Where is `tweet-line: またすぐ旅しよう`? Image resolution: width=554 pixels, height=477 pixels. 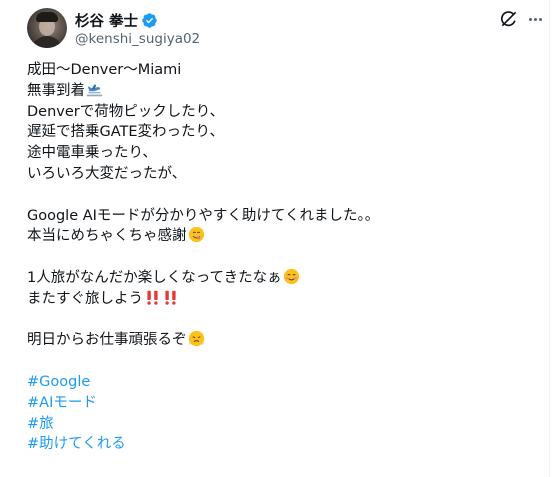 tweet-line: またすぐ旅しよう is located at coordinates (277, 299).